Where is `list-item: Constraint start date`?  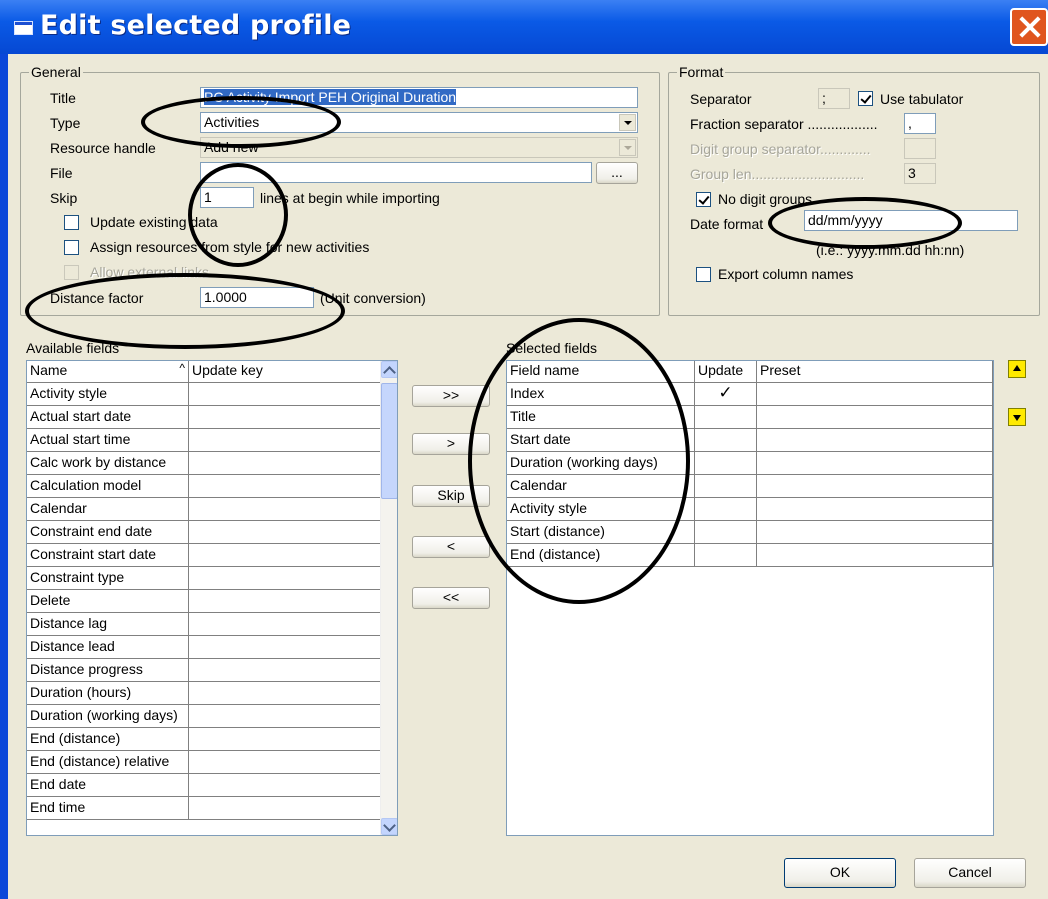
list-item: Constraint start date is located at coordinates (204, 555).